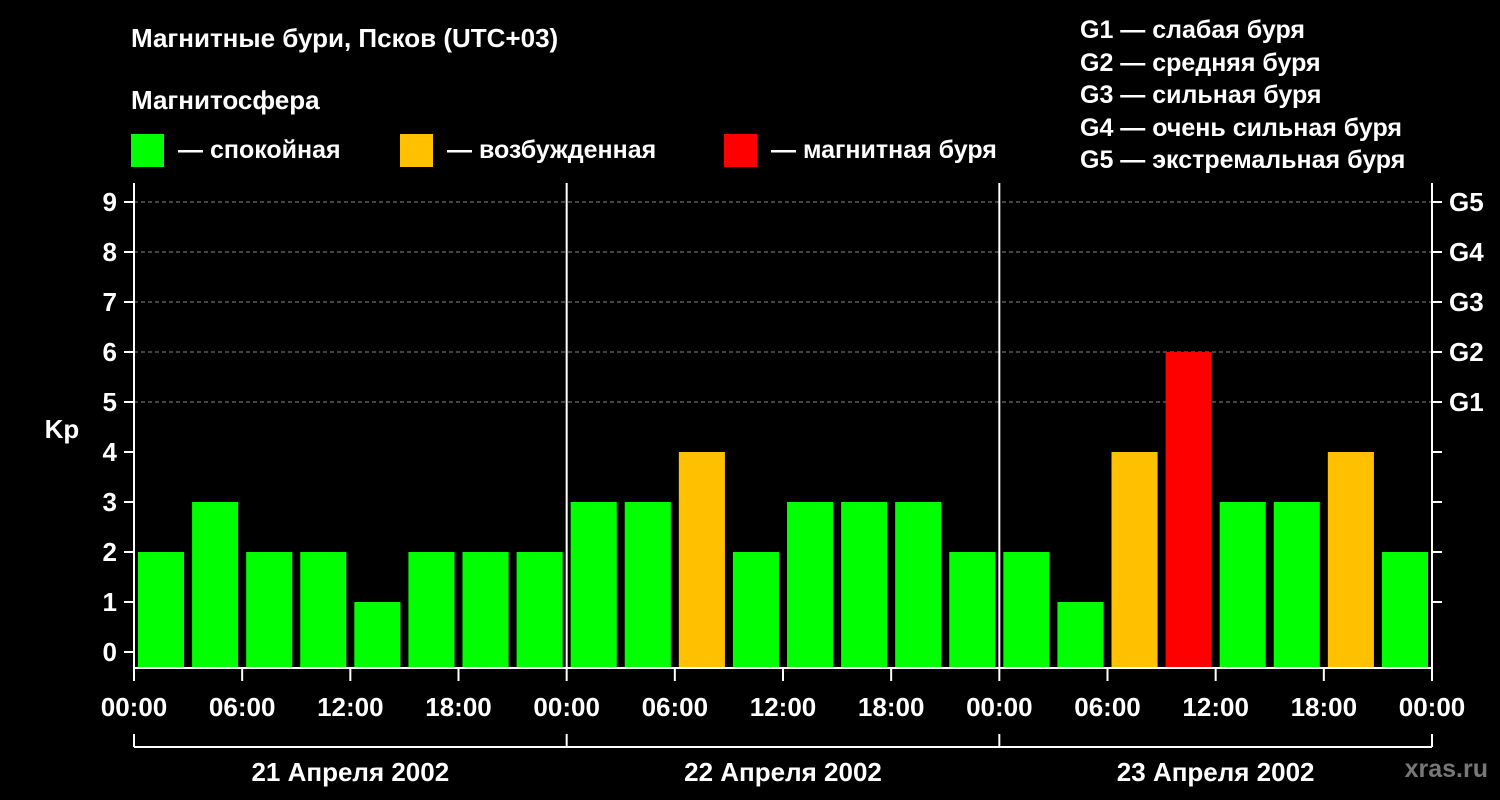 Image resolution: width=1500 pixels, height=800 pixels. What do you see at coordinates (1216, 772) in the screenshot?
I see `day-label: 23 Апреля 2002` at bounding box center [1216, 772].